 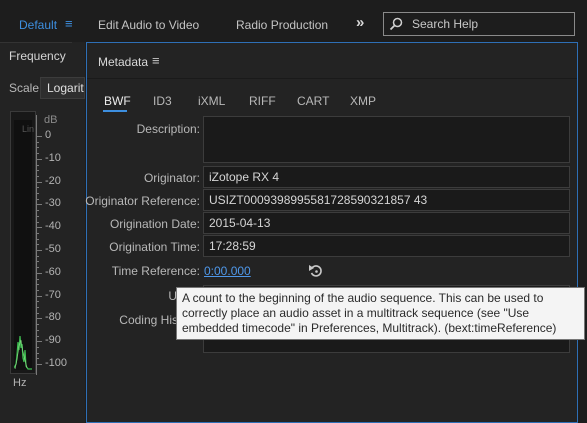 I want to click on workspace-tab-edit-audio-to-video: Edit Audio to Video, so click(x=148, y=25).